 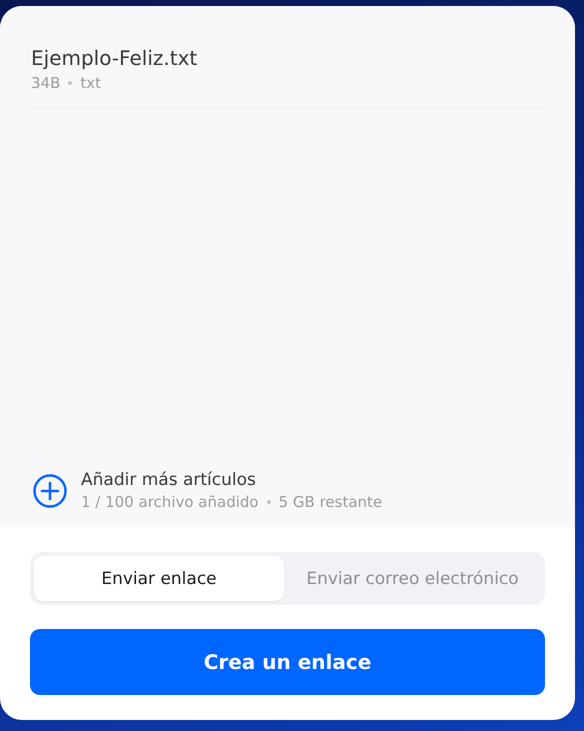 I want to click on upload-info: 5 GB restante, so click(x=330, y=502).